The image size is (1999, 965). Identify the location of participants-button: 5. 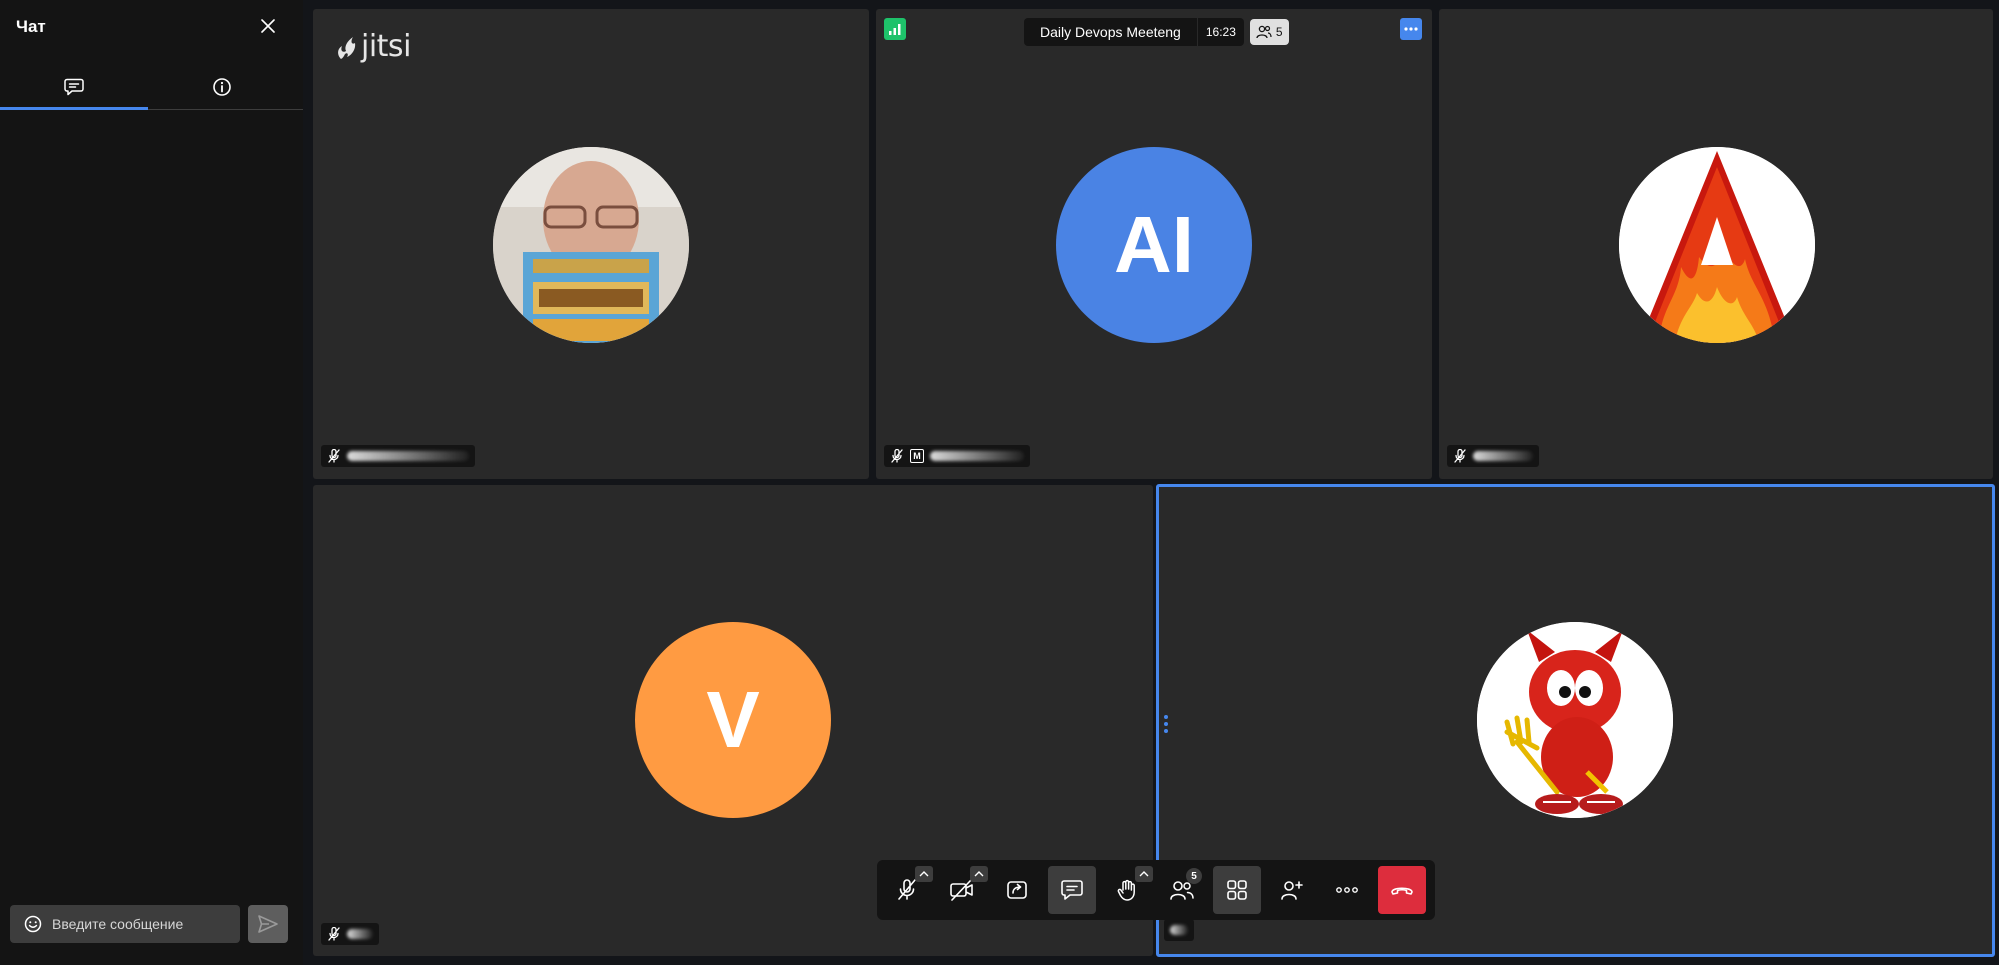
(1182, 890).